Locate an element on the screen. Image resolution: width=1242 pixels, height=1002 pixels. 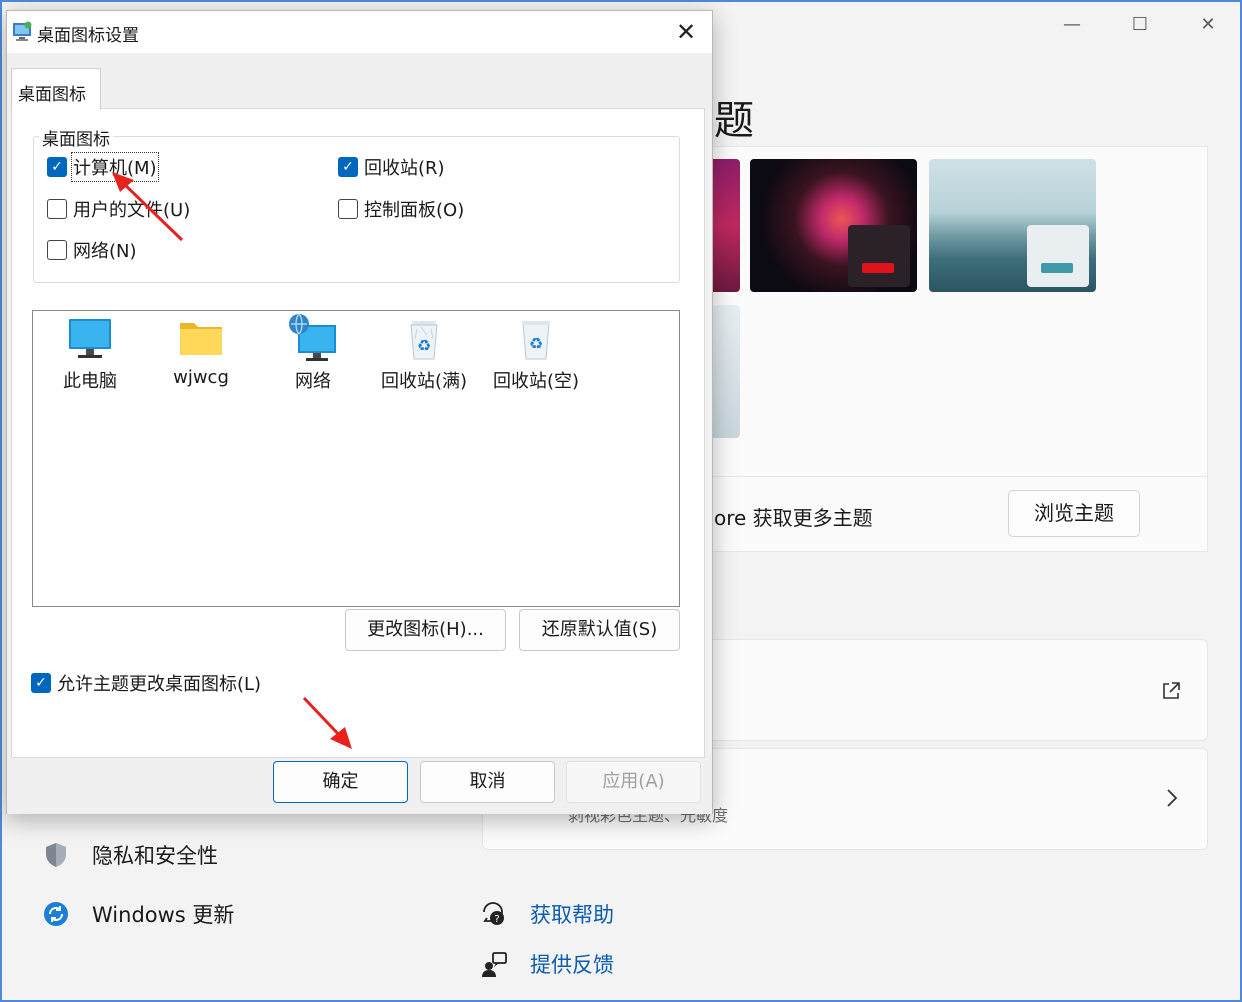
nav-item-label: Windows 更新 is located at coordinates (163, 915).